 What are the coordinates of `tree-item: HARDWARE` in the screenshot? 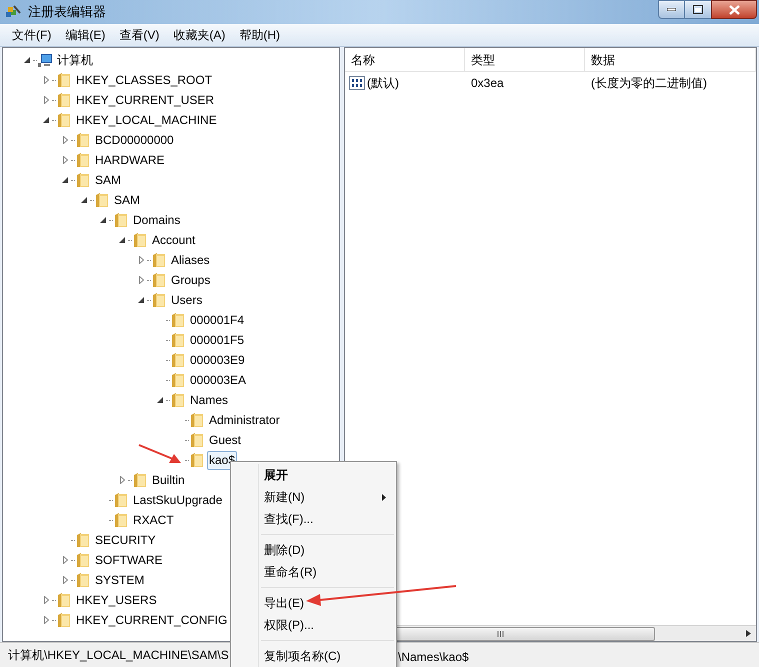 It's located at (130, 160).